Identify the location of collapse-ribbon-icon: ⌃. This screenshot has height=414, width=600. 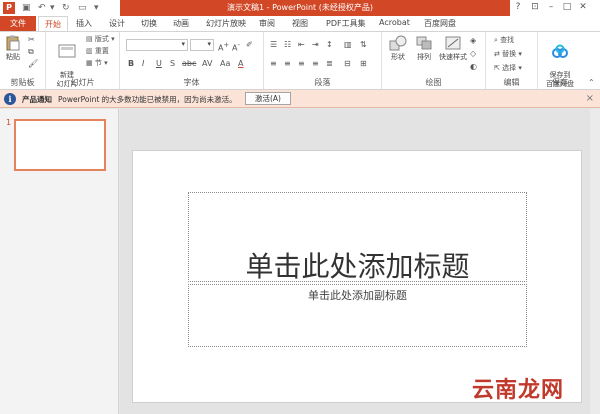
(591, 83).